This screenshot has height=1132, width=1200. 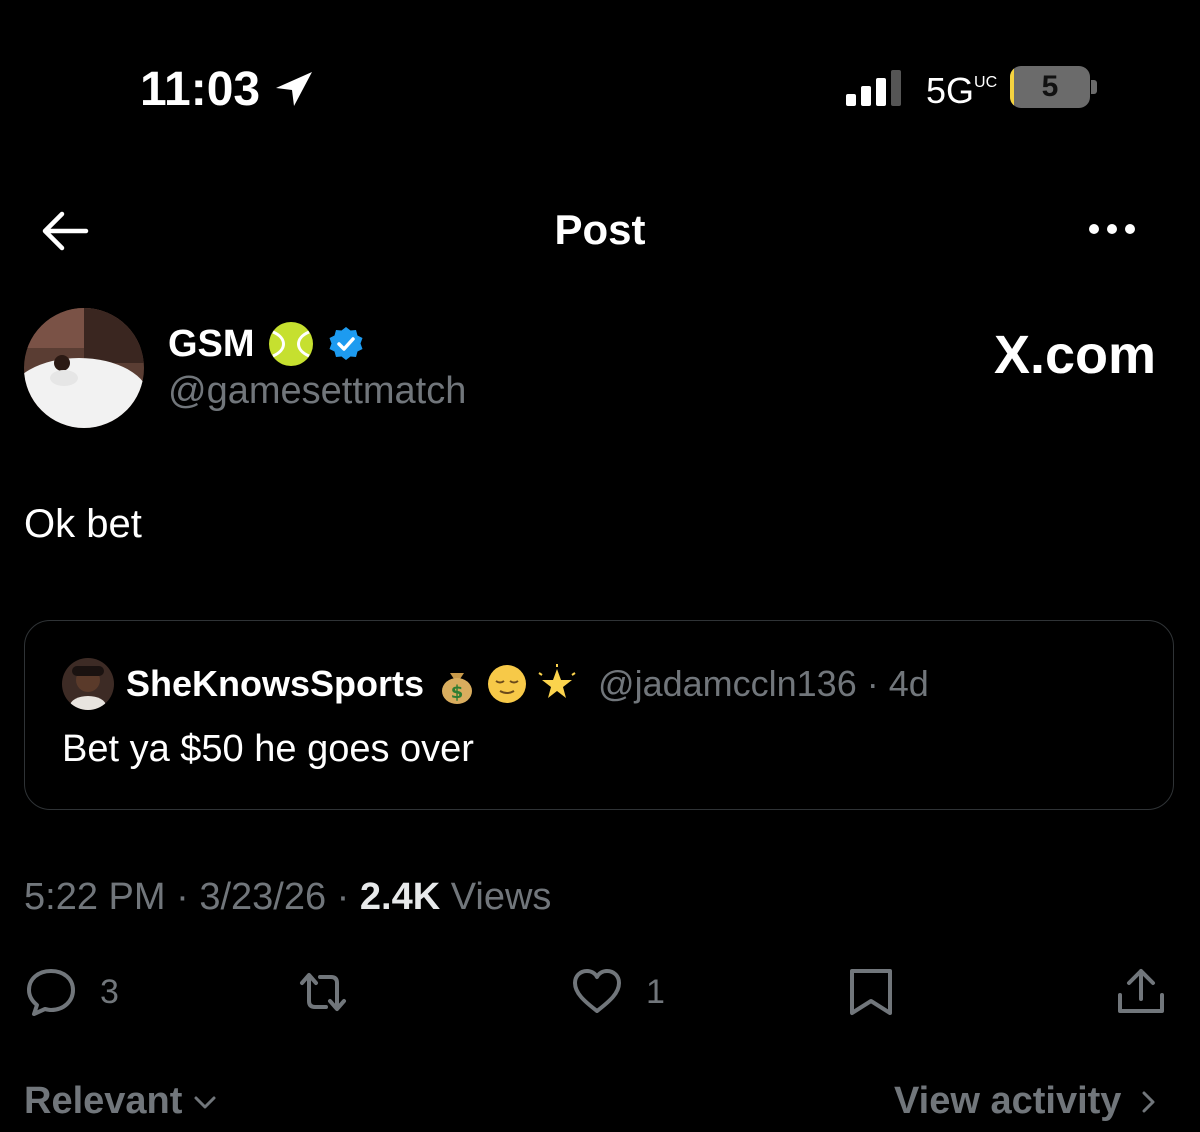 I want to click on more-options-icon, so click(x=1112, y=229).